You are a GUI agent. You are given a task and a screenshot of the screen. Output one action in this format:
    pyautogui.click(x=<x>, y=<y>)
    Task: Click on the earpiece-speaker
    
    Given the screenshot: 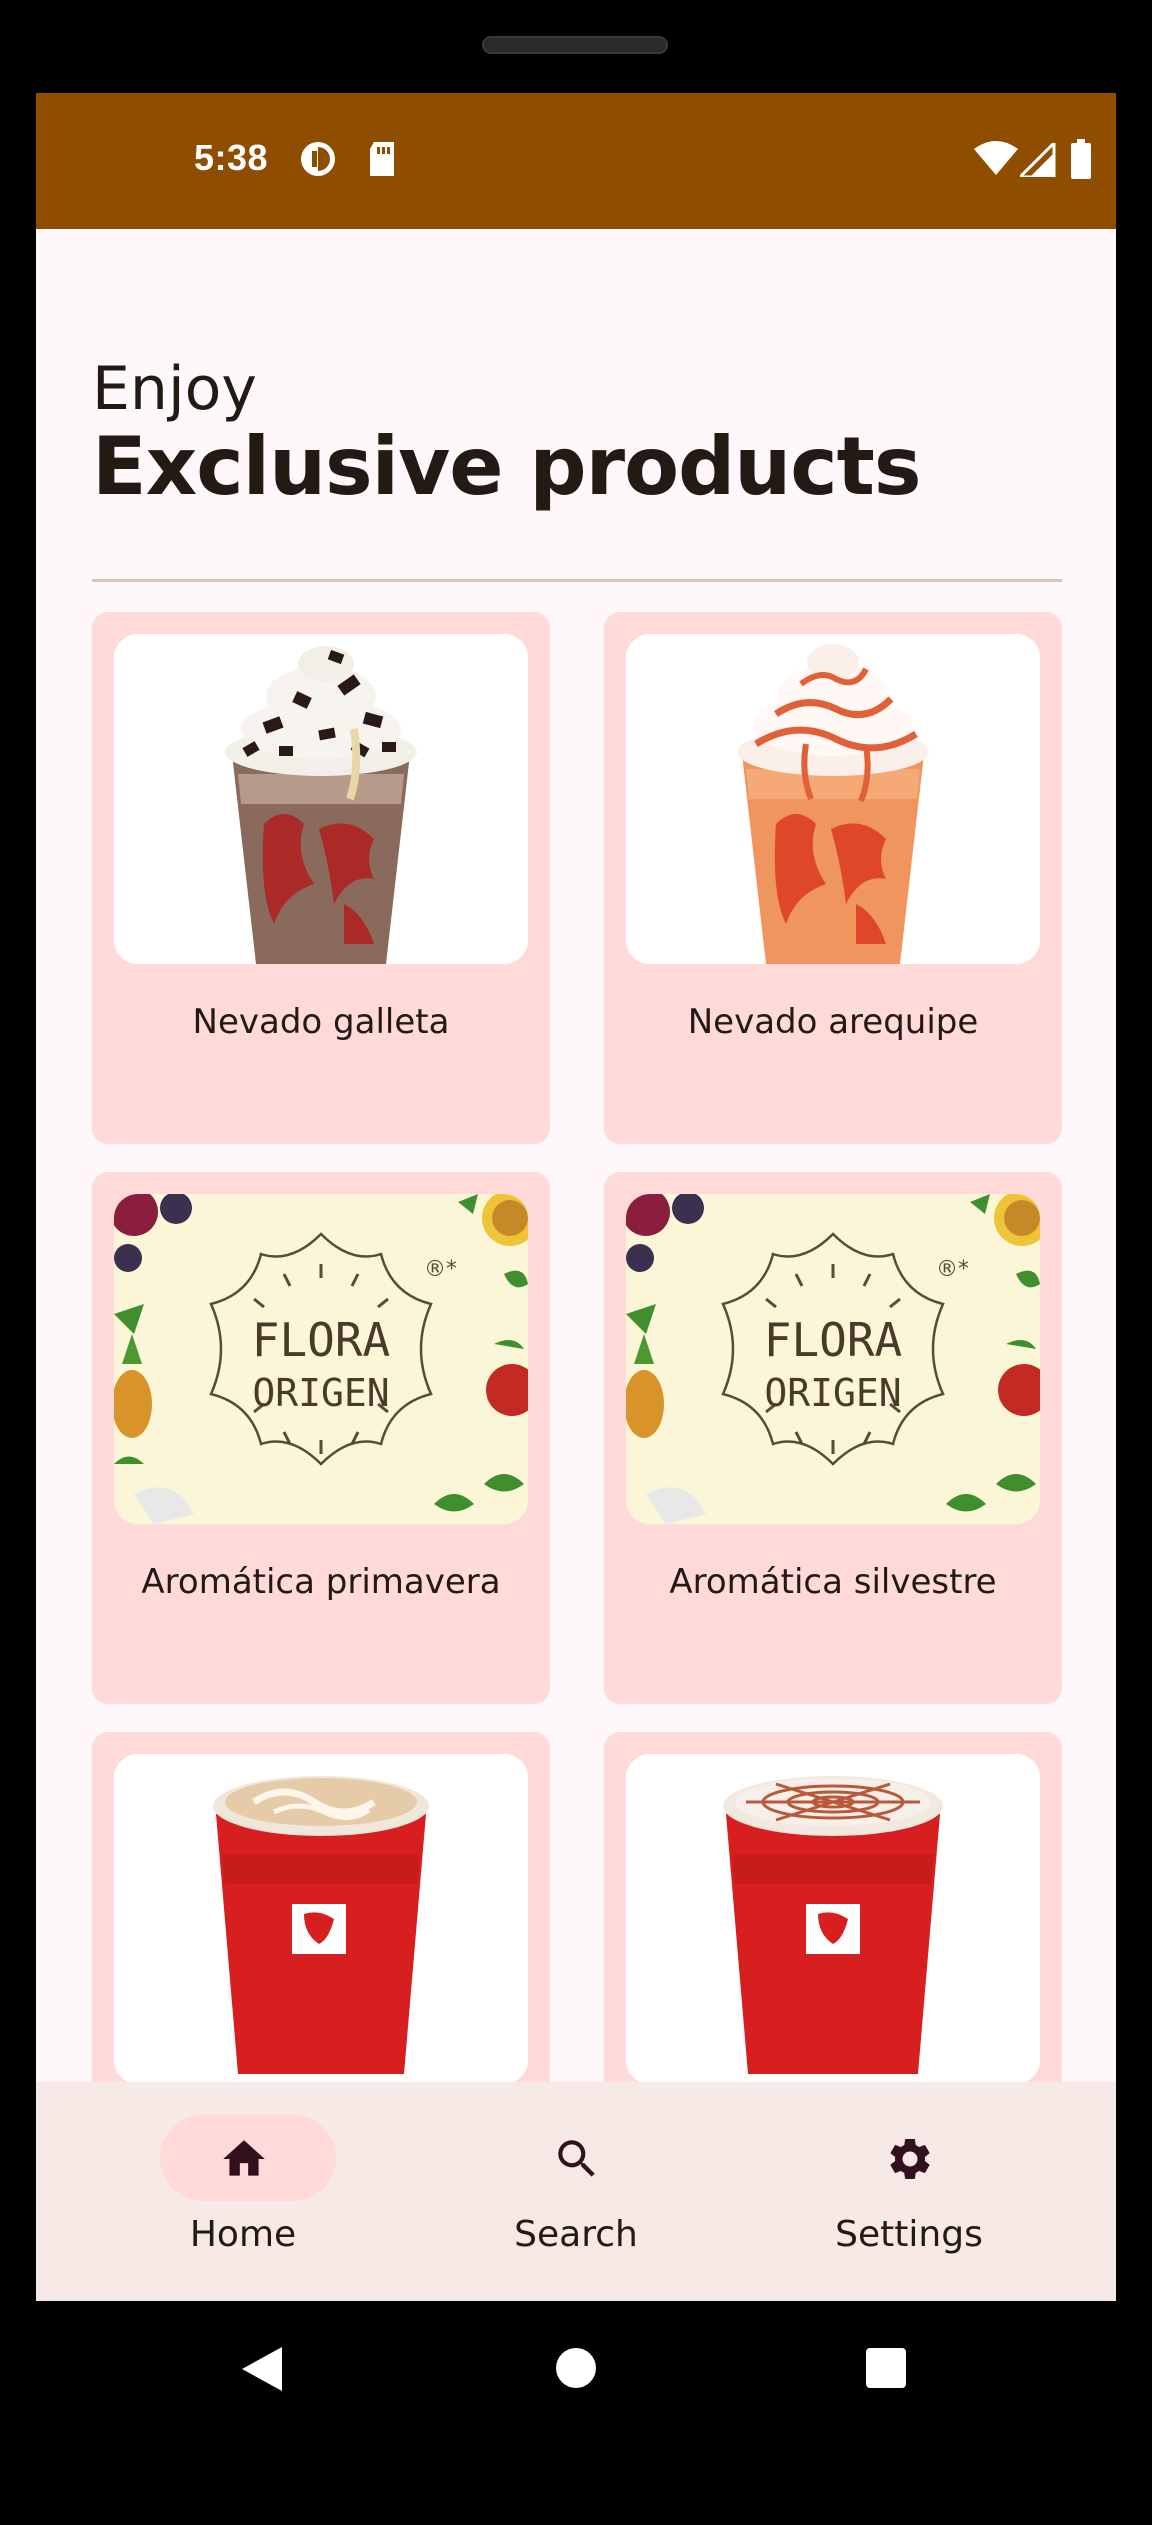 What is the action you would take?
    pyautogui.click(x=575, y=45)
    